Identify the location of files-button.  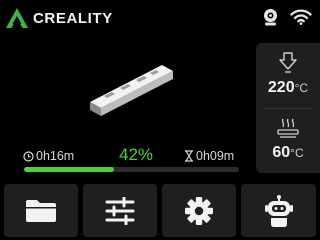
(41, 210).